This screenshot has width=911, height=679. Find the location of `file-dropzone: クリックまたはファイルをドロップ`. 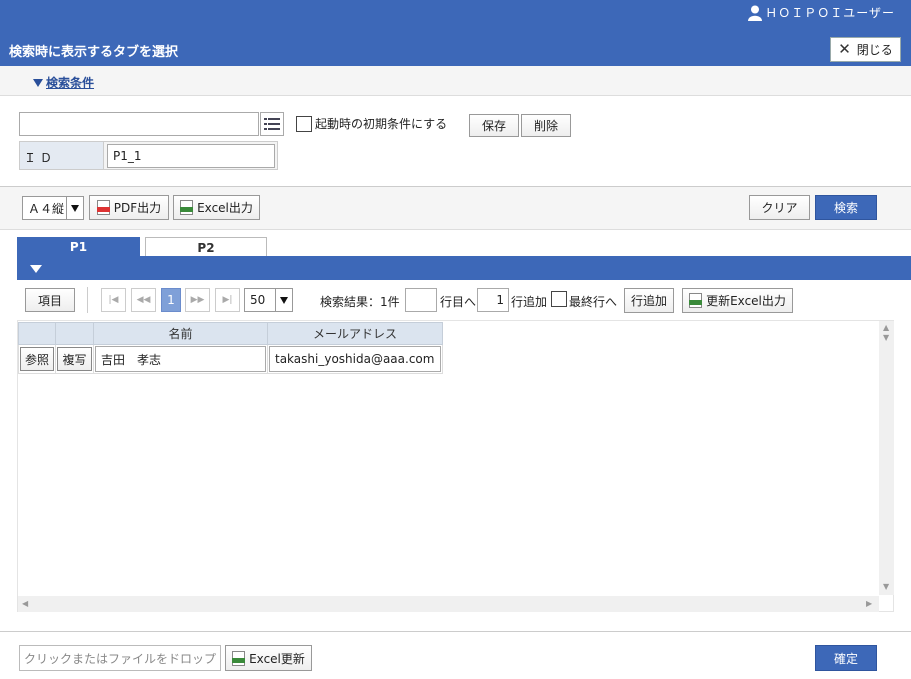

file-dropzone: クリックまたはファイルをドロップ is located at coordinates (120, 658).